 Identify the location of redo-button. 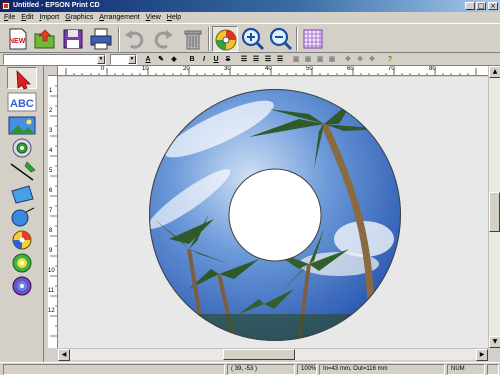
(163, 39).